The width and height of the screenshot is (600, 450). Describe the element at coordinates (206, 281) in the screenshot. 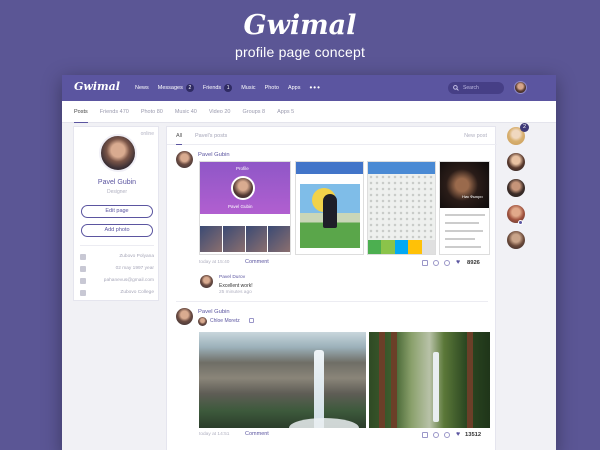

I see `commenter-avatar` at that location.